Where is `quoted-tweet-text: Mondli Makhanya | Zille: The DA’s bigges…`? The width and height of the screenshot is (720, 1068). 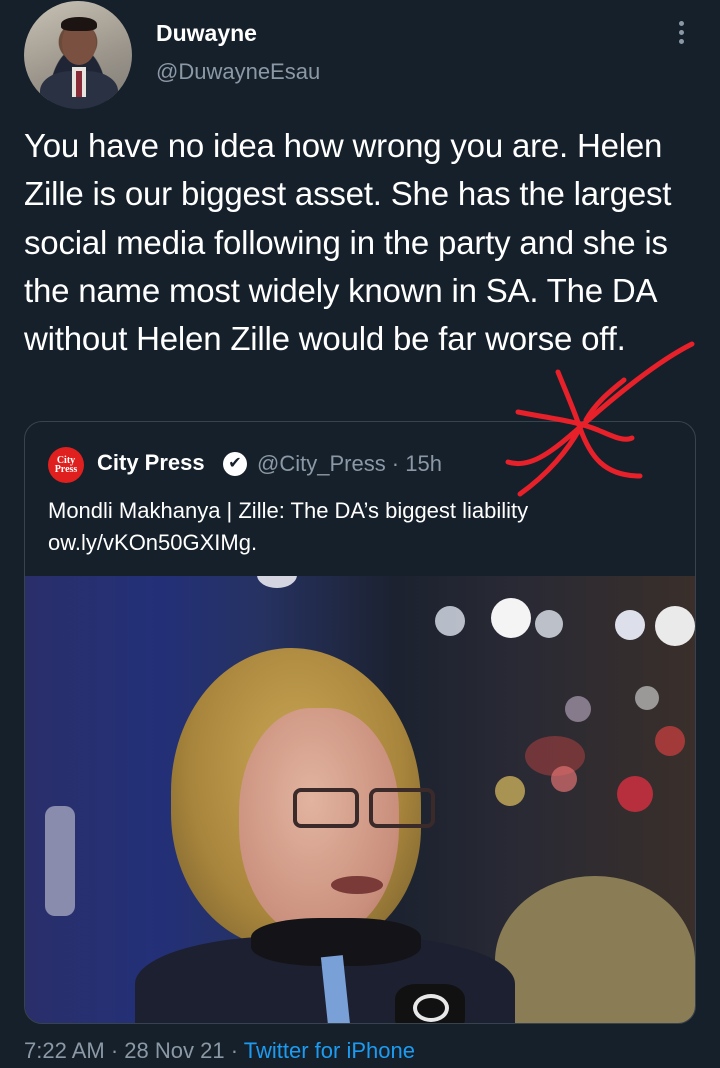 quoted-tweet-text: Mondli Makhanya | Zille: The DA’s bigges… is located at coordinates (288, 526).